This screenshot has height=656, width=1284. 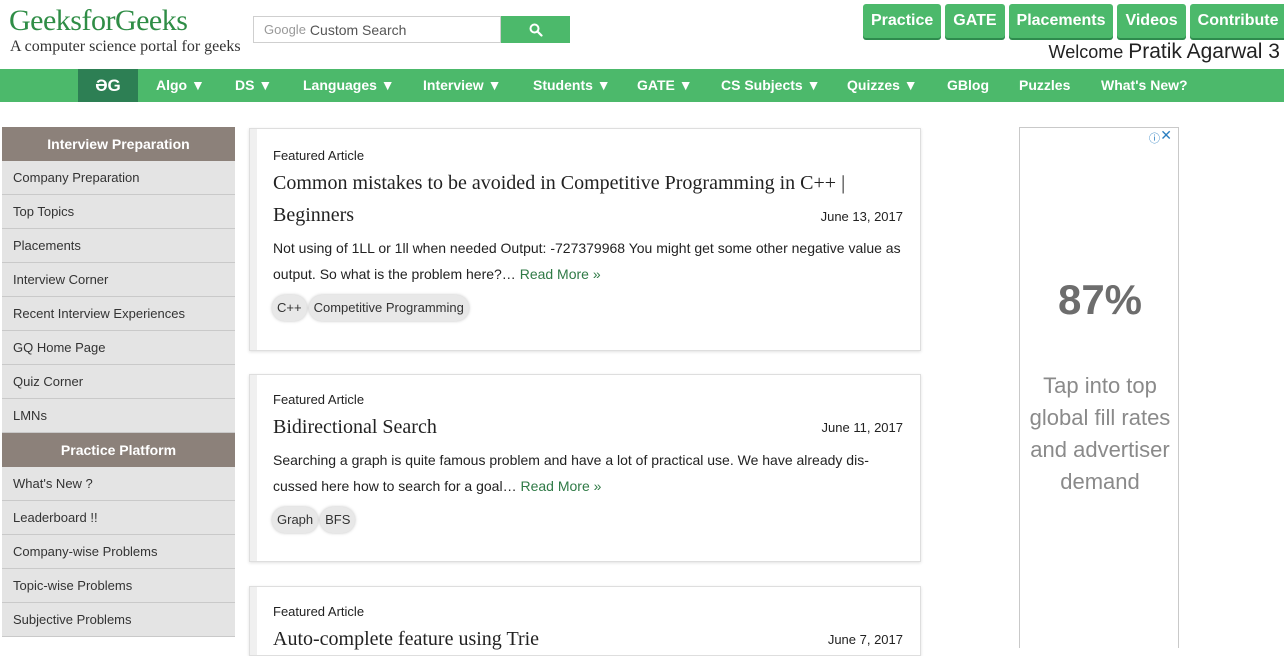 I want to click on nav-item-whats-new: What's New?, so click(x=1144, y=85).